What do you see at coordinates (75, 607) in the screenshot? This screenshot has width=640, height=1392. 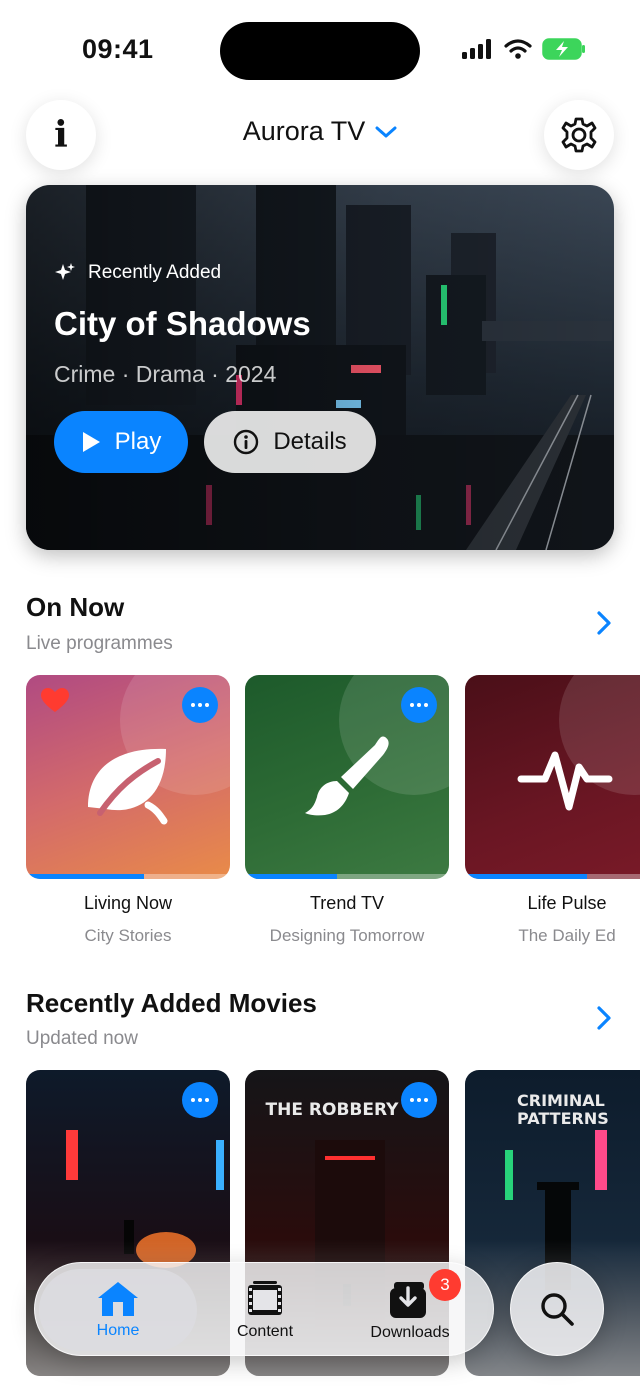 I see `on-now-title: On Now` at bounding box center [75, 607].